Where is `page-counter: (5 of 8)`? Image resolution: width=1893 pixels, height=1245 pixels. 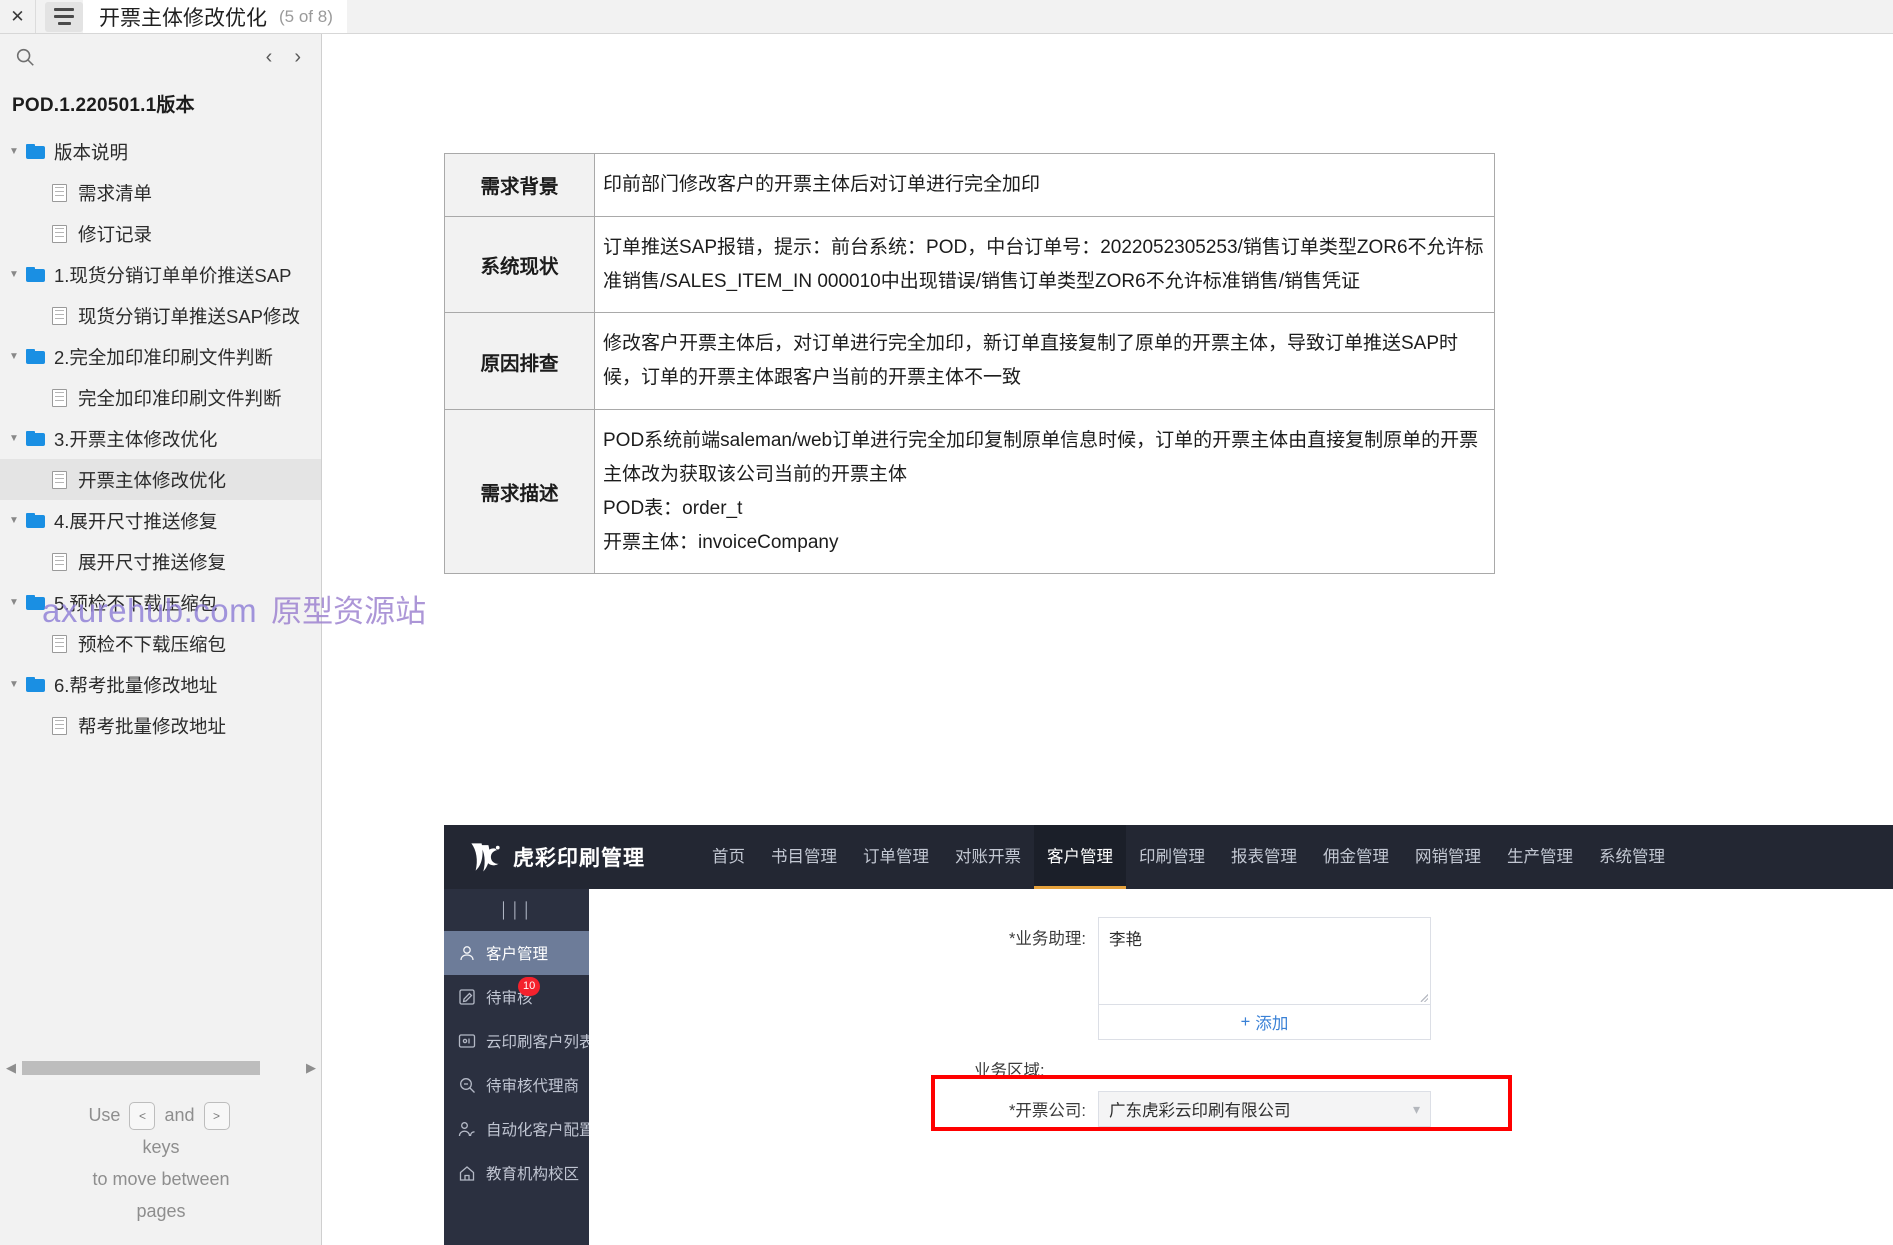
page-counter: (5 of 8) is located at coordinates (306, 16).